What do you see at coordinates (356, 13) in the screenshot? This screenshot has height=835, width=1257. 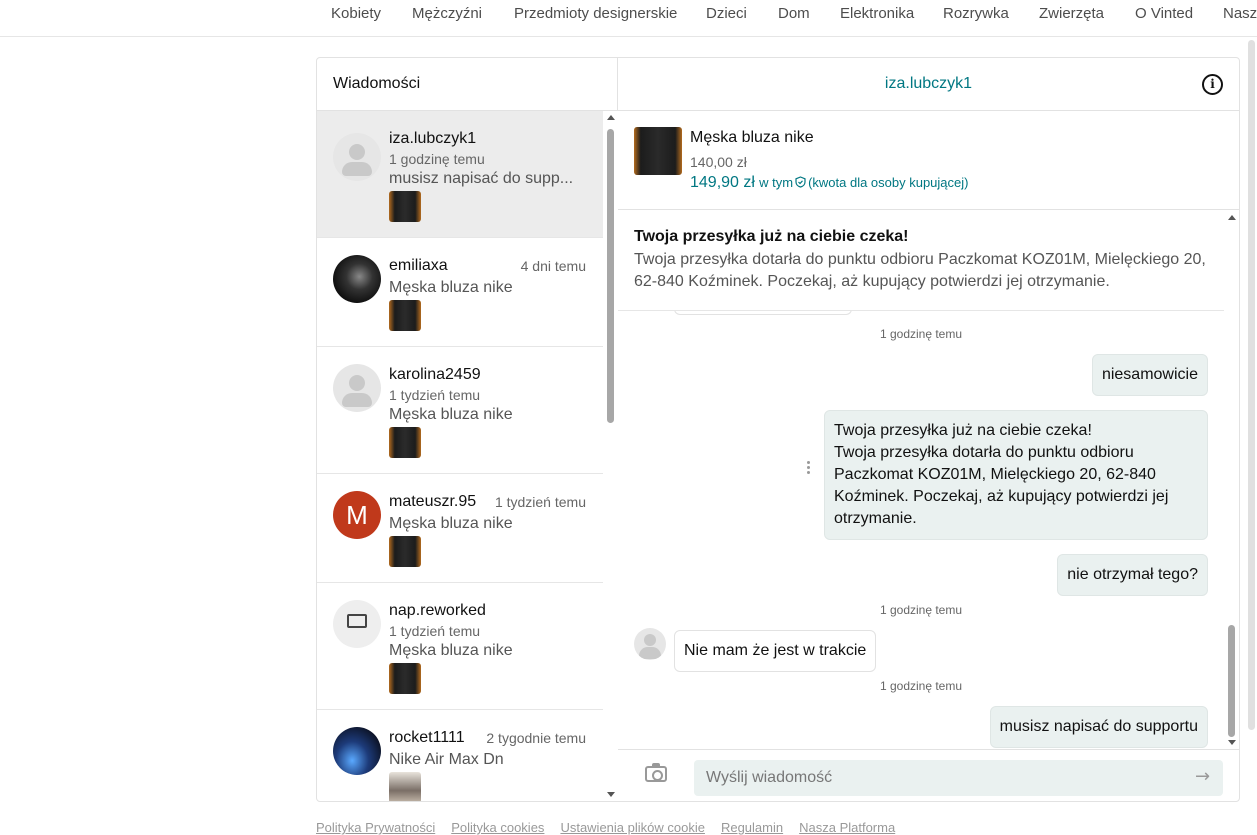 I see `nav-item-kobiety: Kobiety` at bounding box center [356, 13].